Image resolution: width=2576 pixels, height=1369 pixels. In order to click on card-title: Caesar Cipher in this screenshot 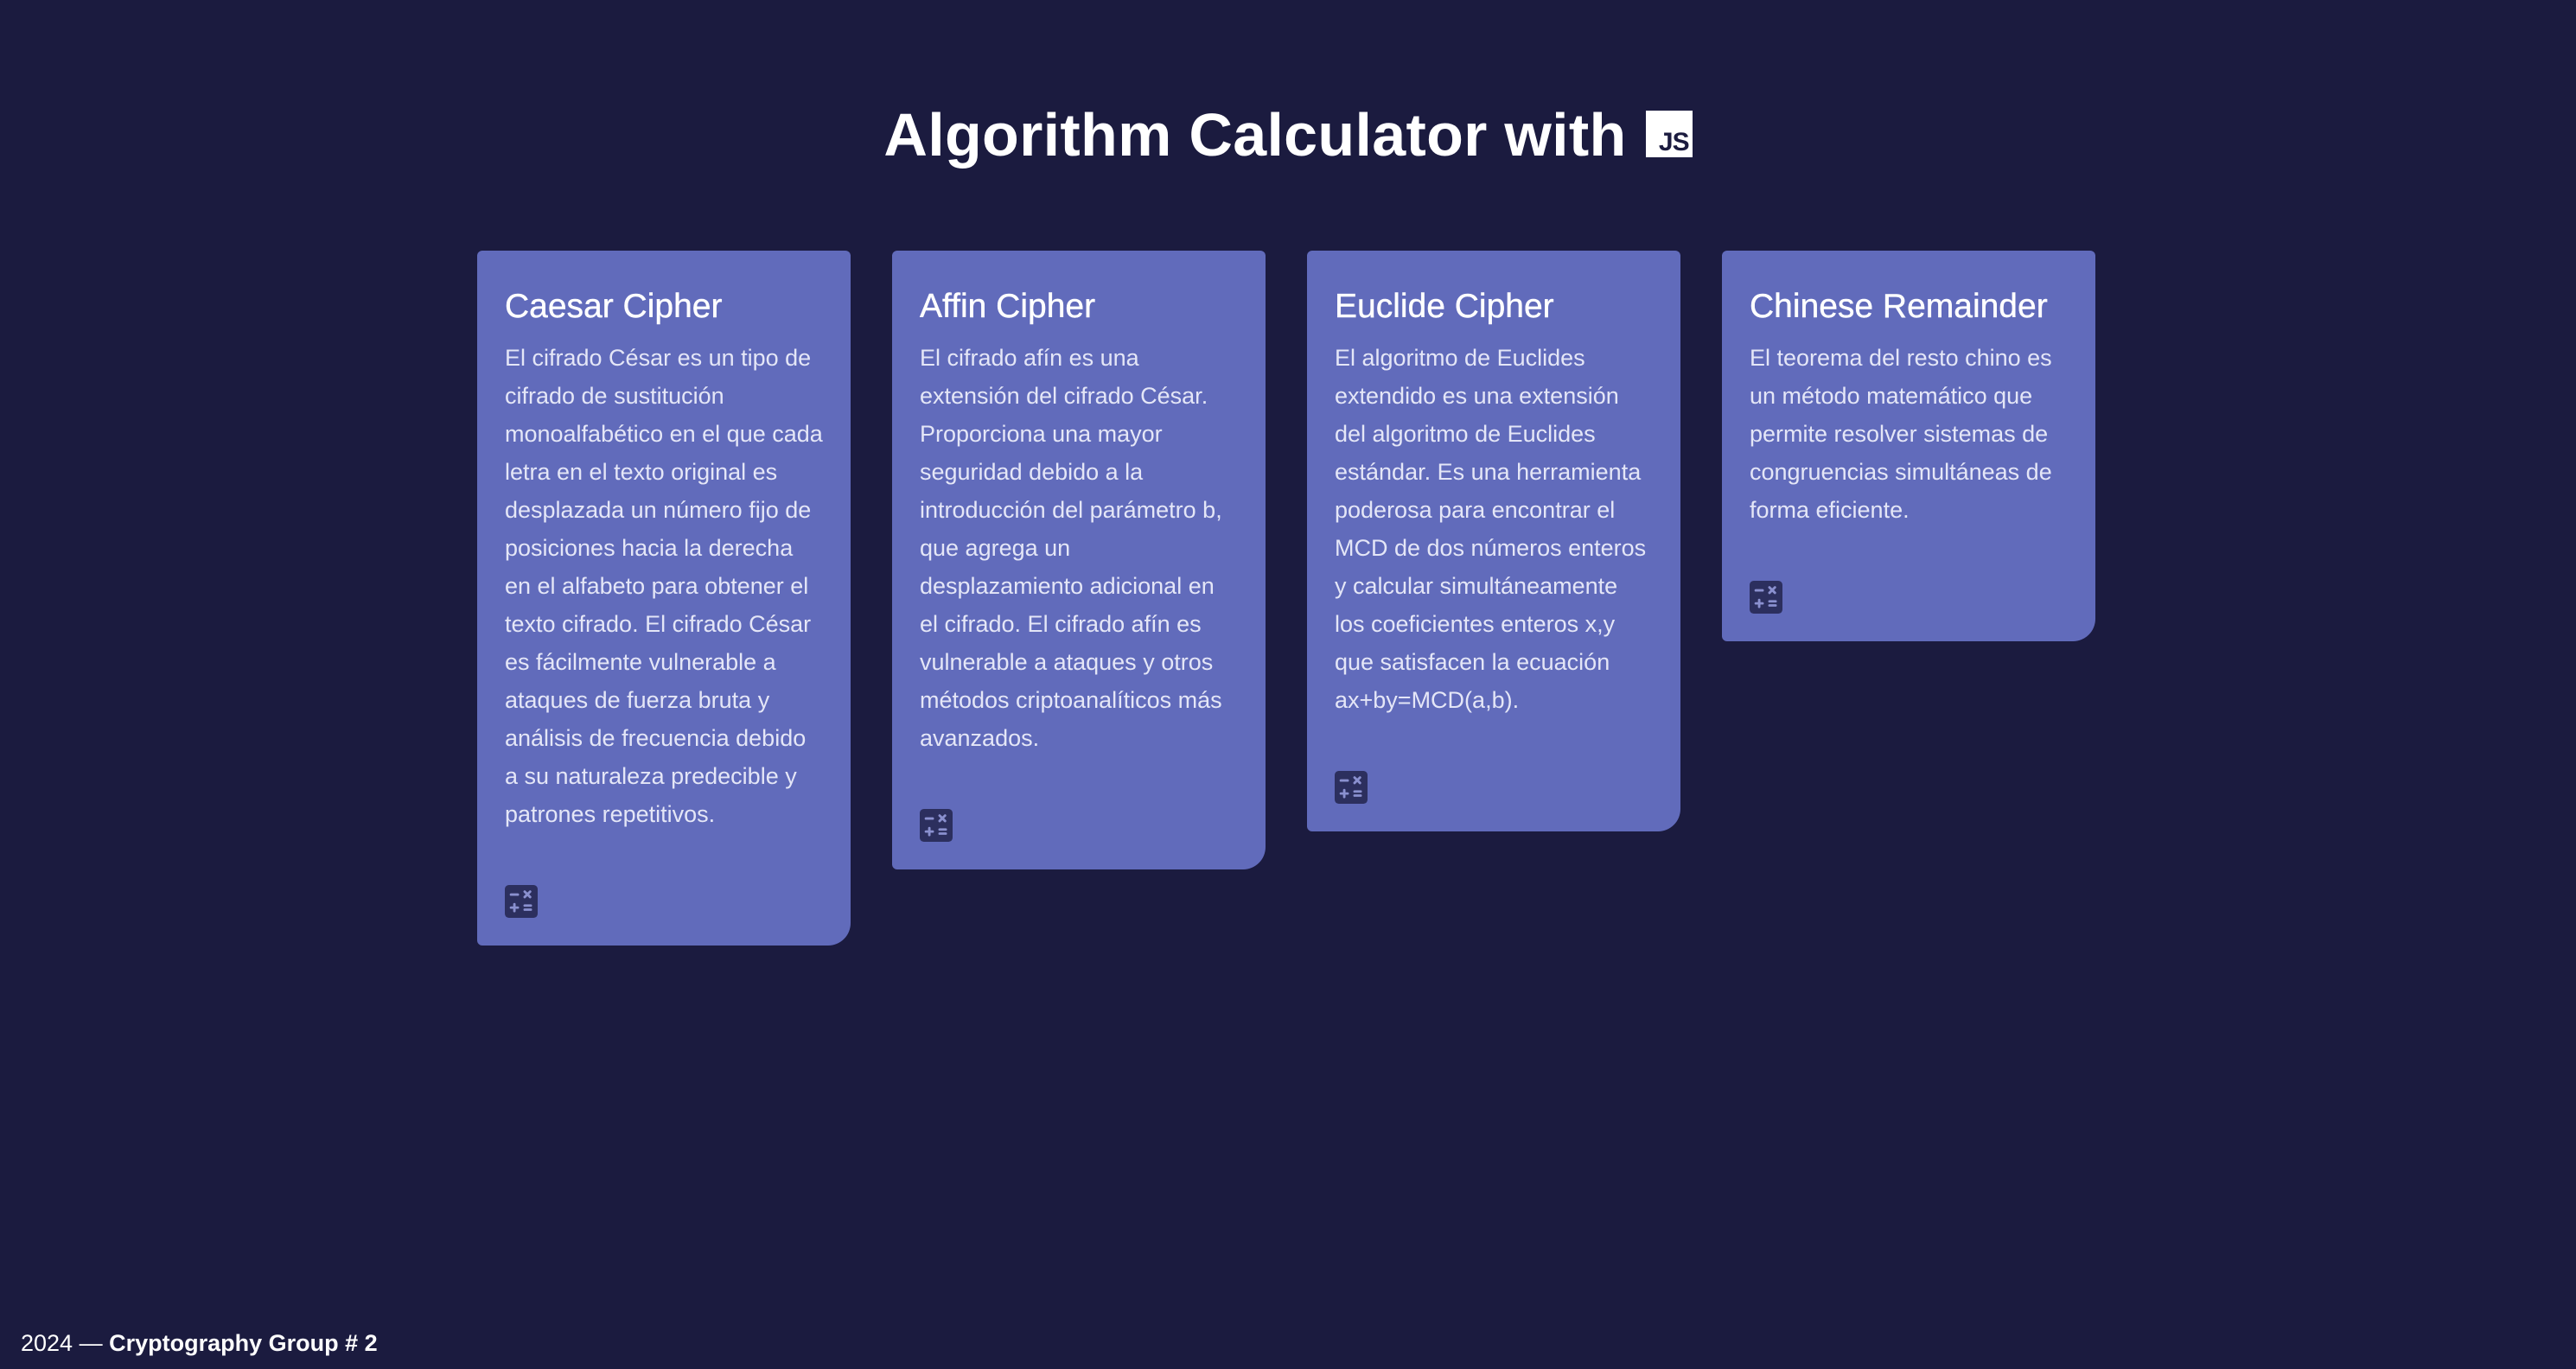, I will do `click(614, 307)`.